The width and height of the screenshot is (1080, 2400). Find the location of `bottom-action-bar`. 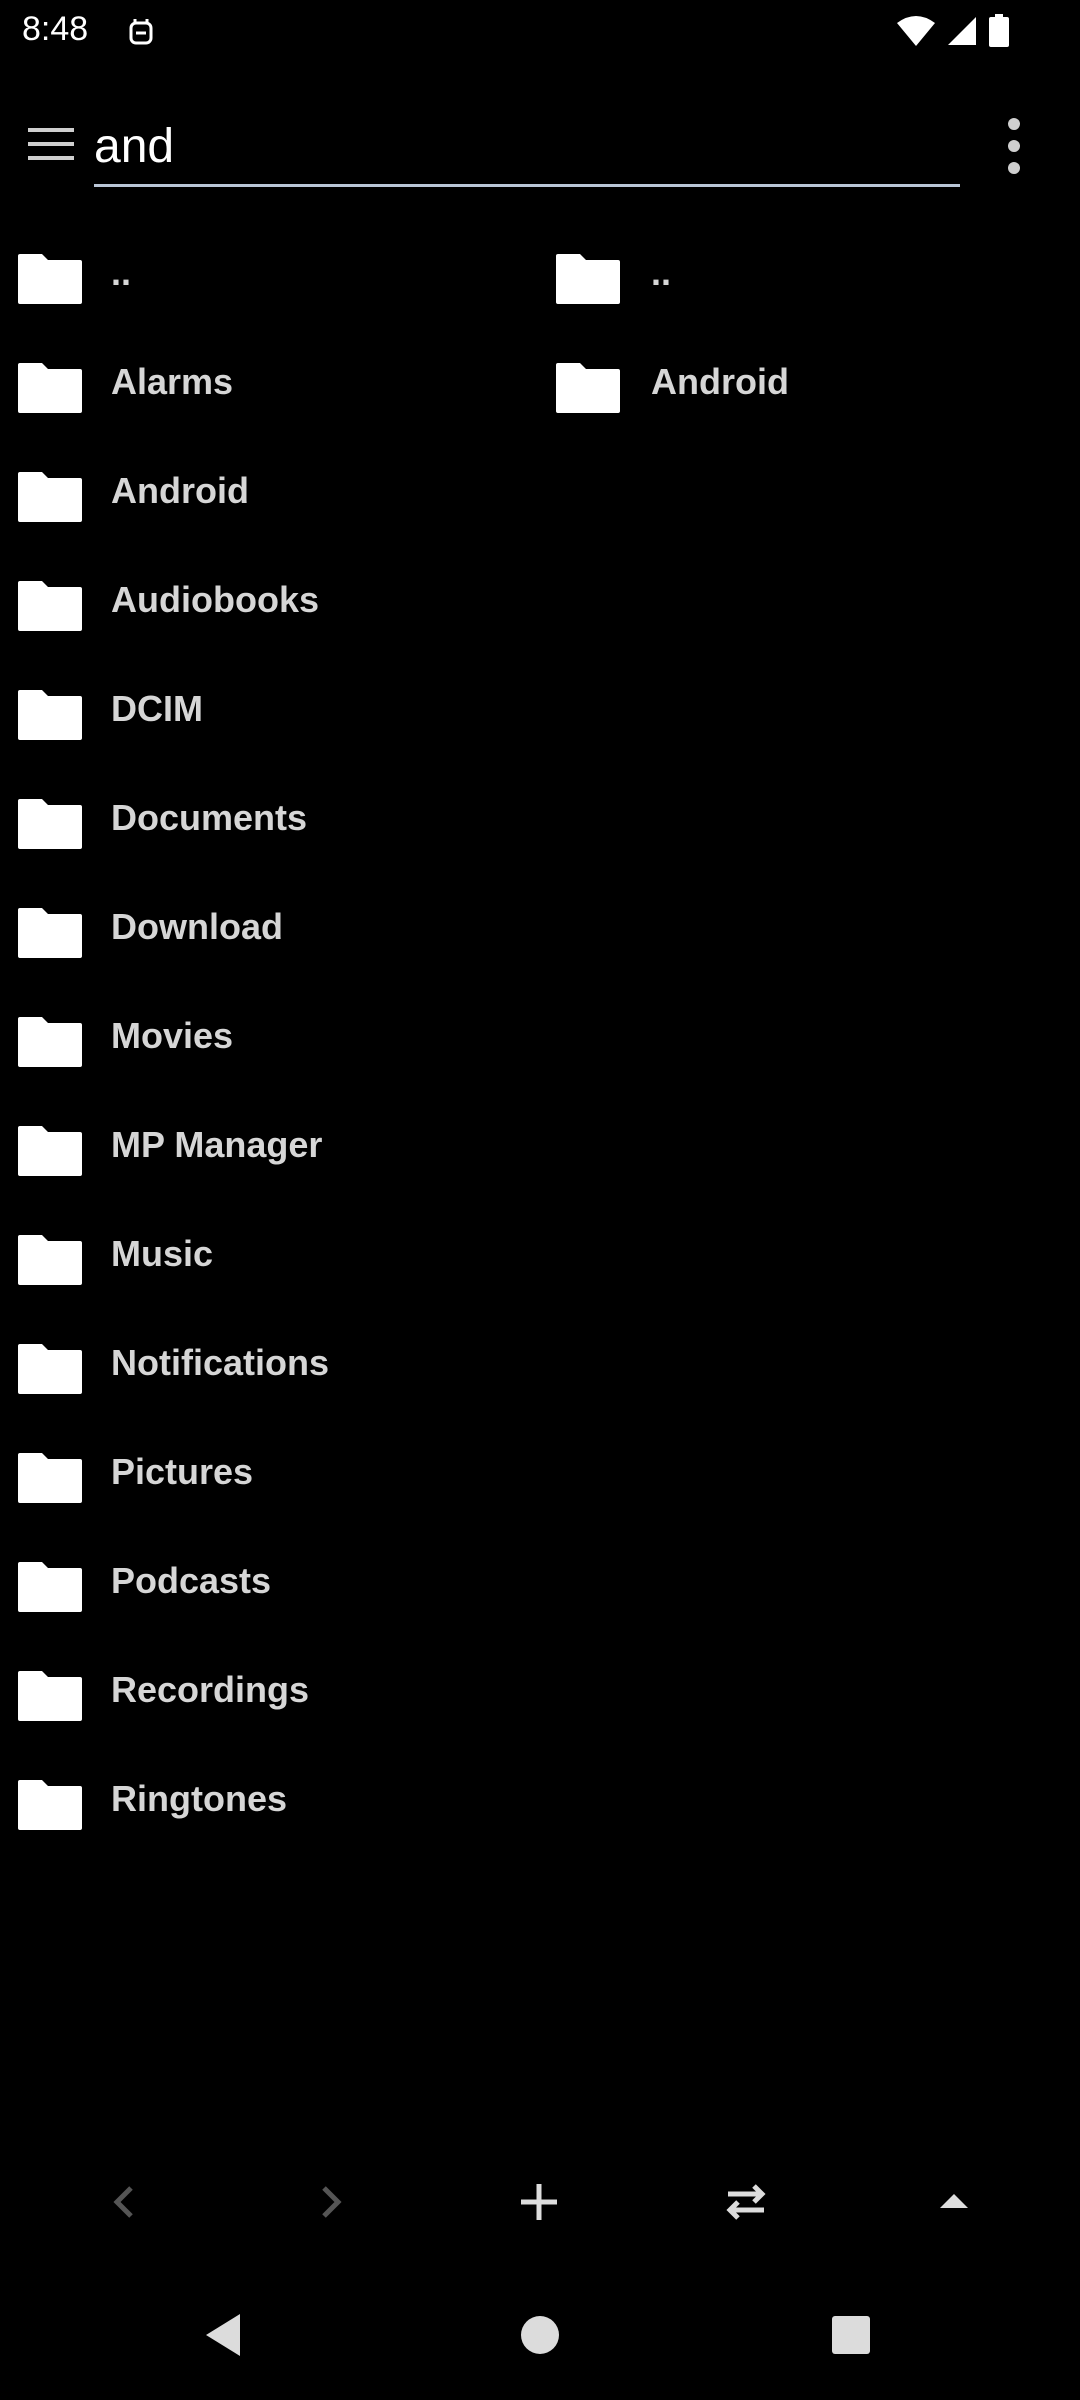

bottom-action-bar is located at coordinates (540, 2200).